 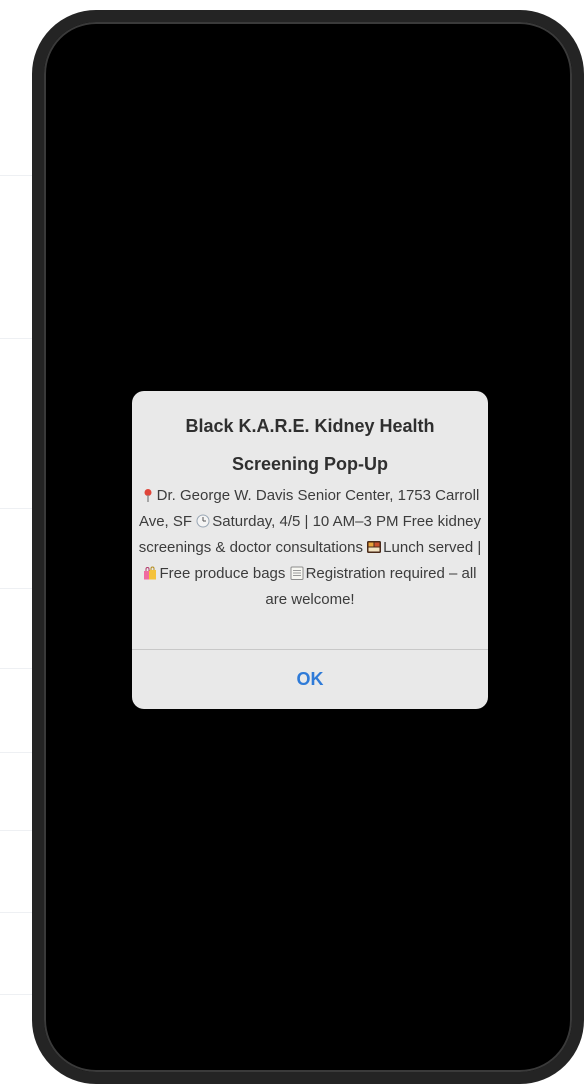 What do you see at coordinates (203, 521) in the screenshot?
I see `clock-icon` at bounding box center [203, 521].